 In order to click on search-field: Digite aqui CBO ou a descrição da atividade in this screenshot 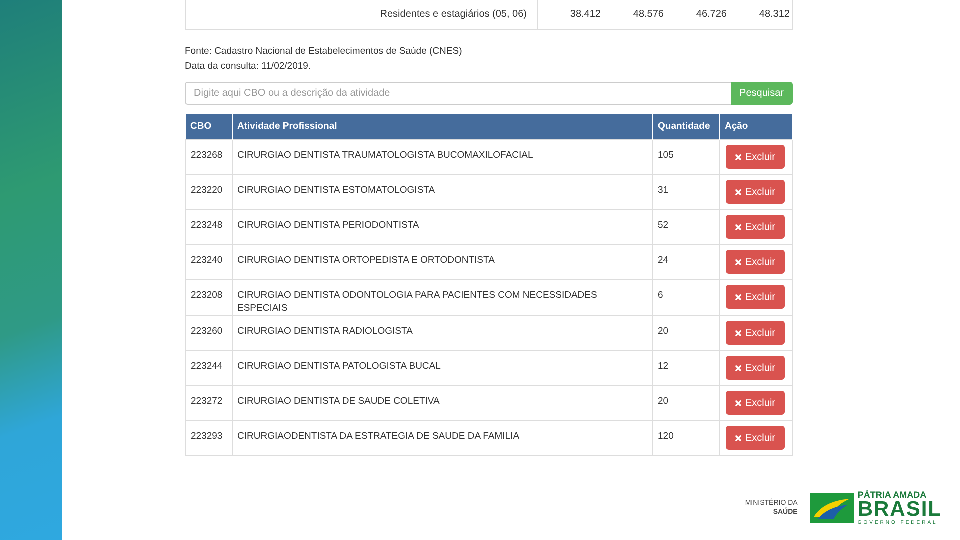, I will do `click(458, 93)`.